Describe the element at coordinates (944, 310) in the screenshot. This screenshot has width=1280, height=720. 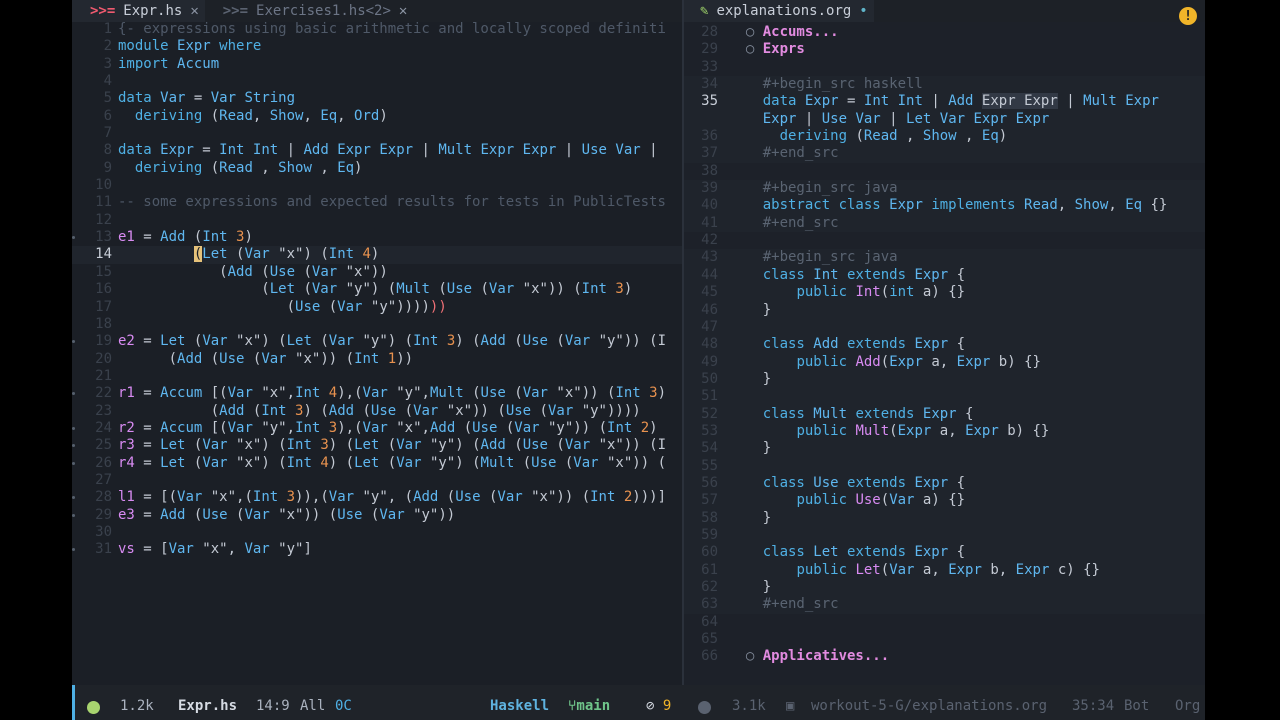
I see `code-line: 46 }` at that location.